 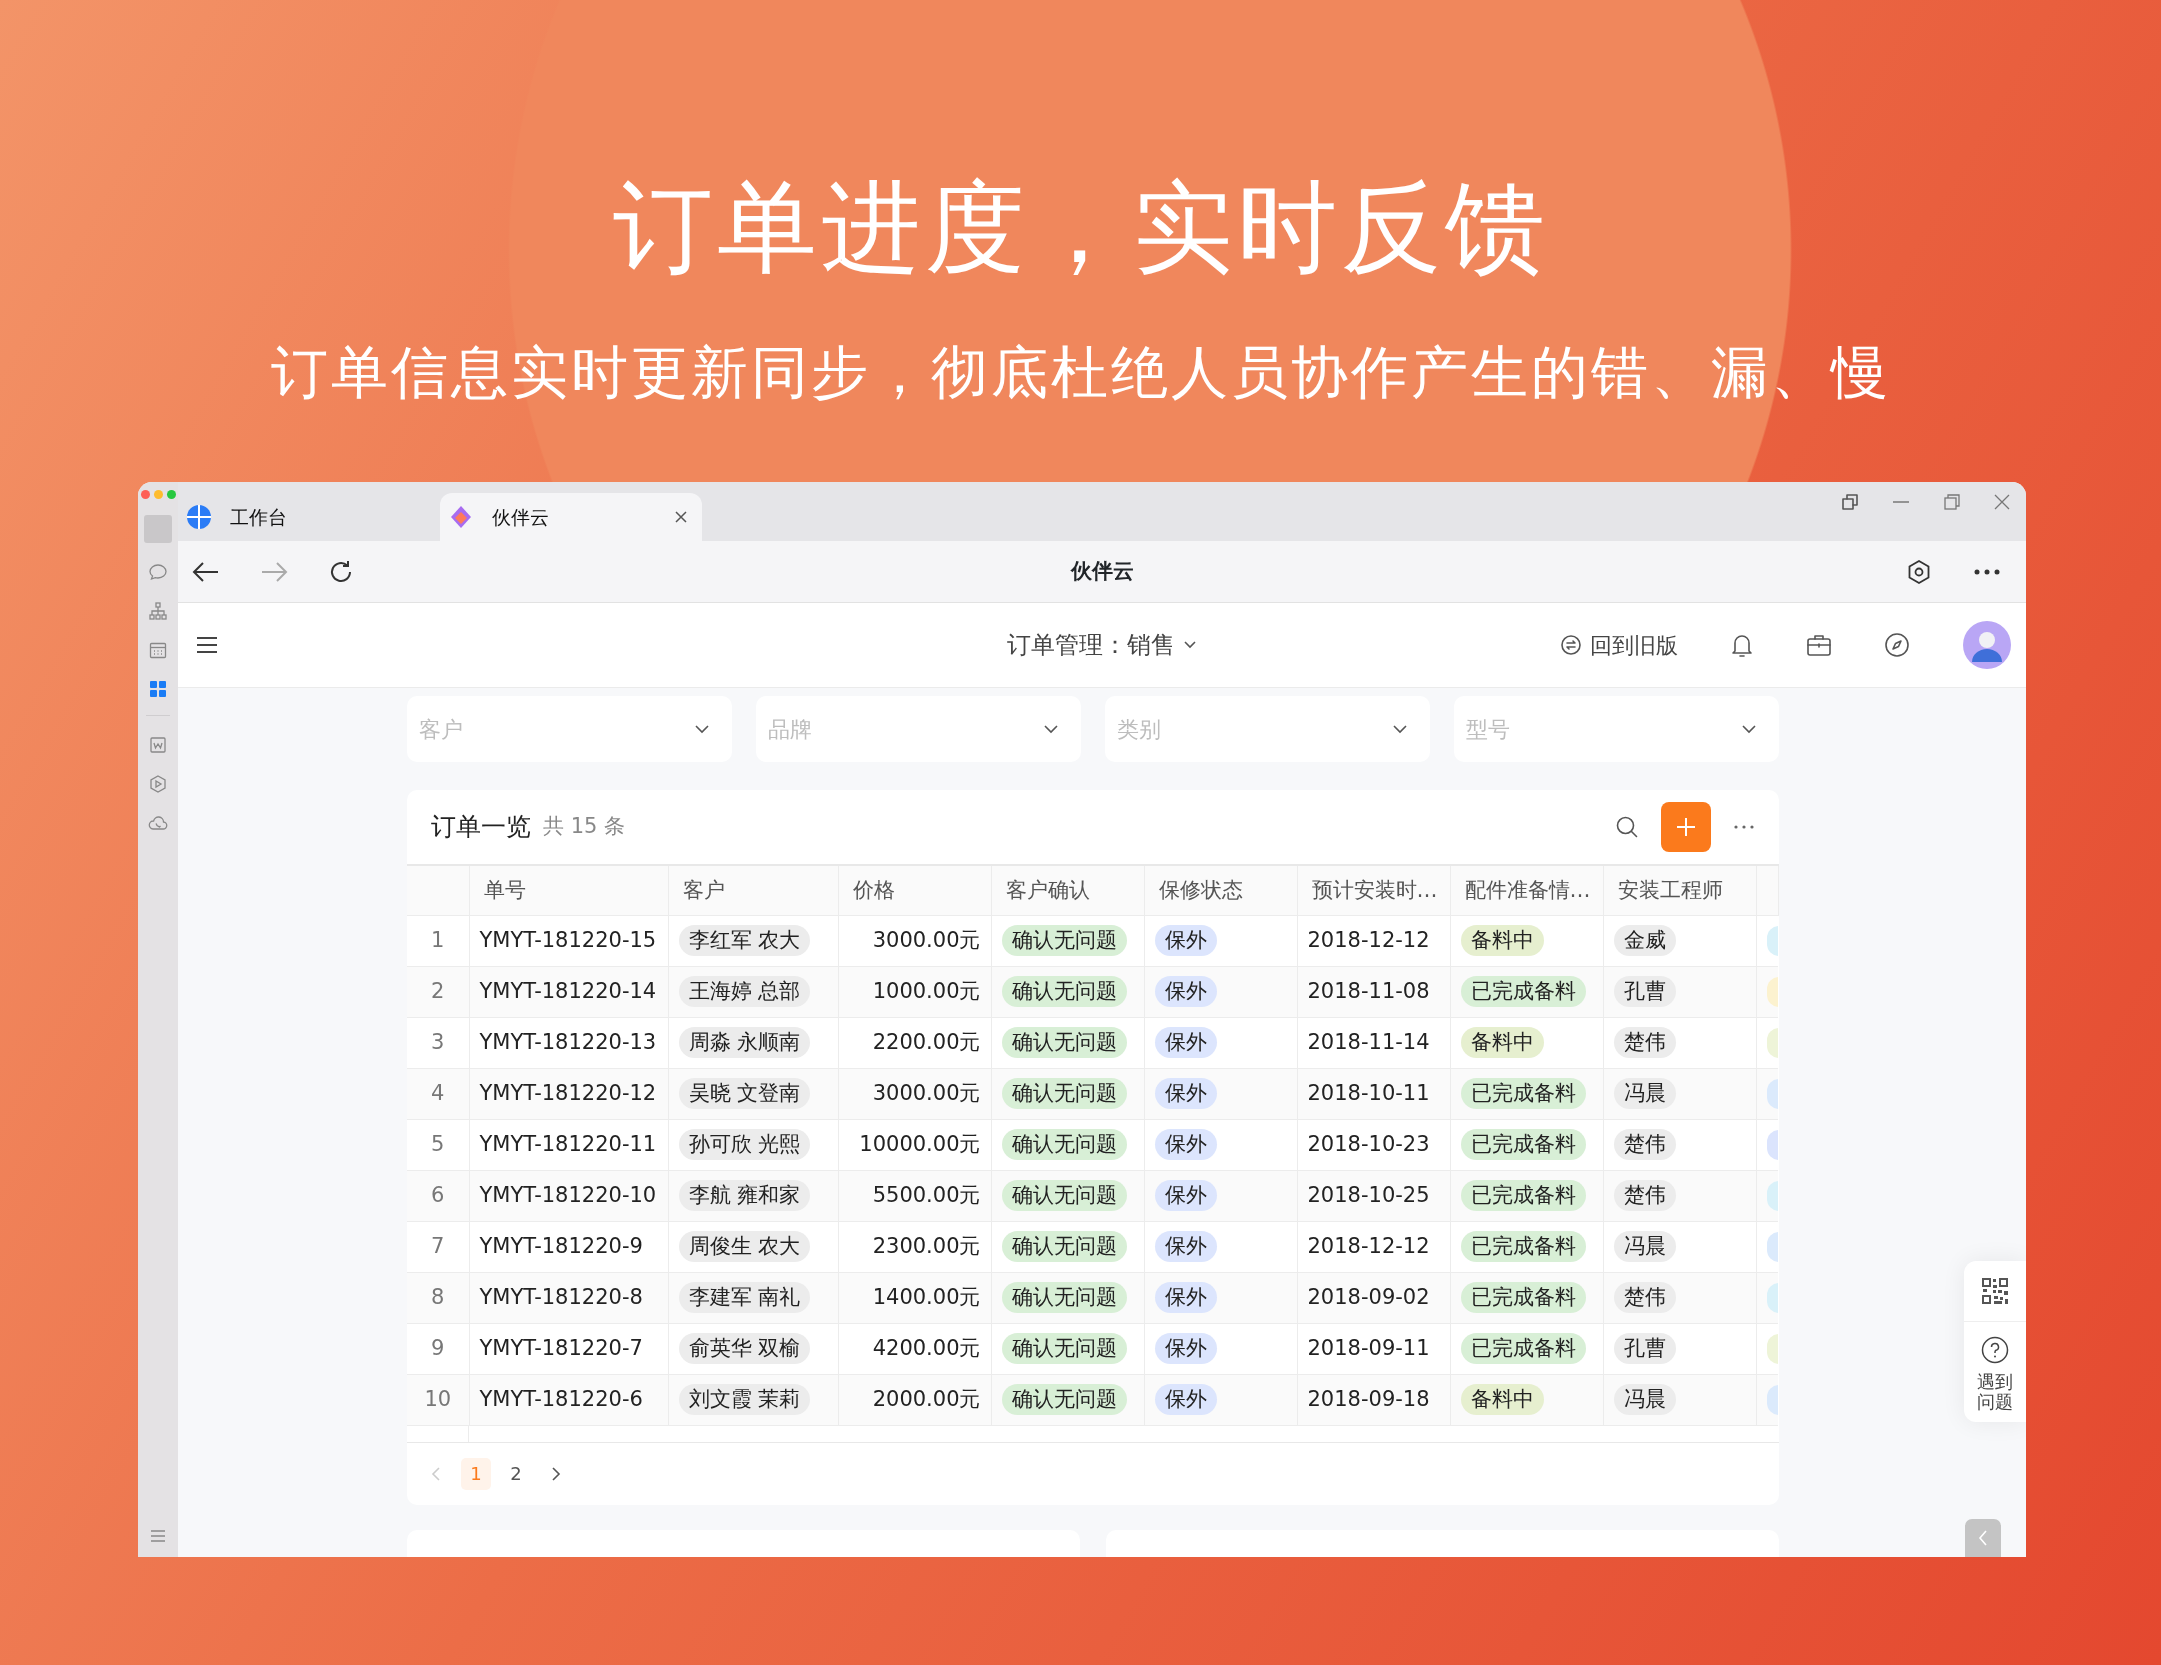 I want to click on table-title: 订单一览, so click(x=481, y=827).